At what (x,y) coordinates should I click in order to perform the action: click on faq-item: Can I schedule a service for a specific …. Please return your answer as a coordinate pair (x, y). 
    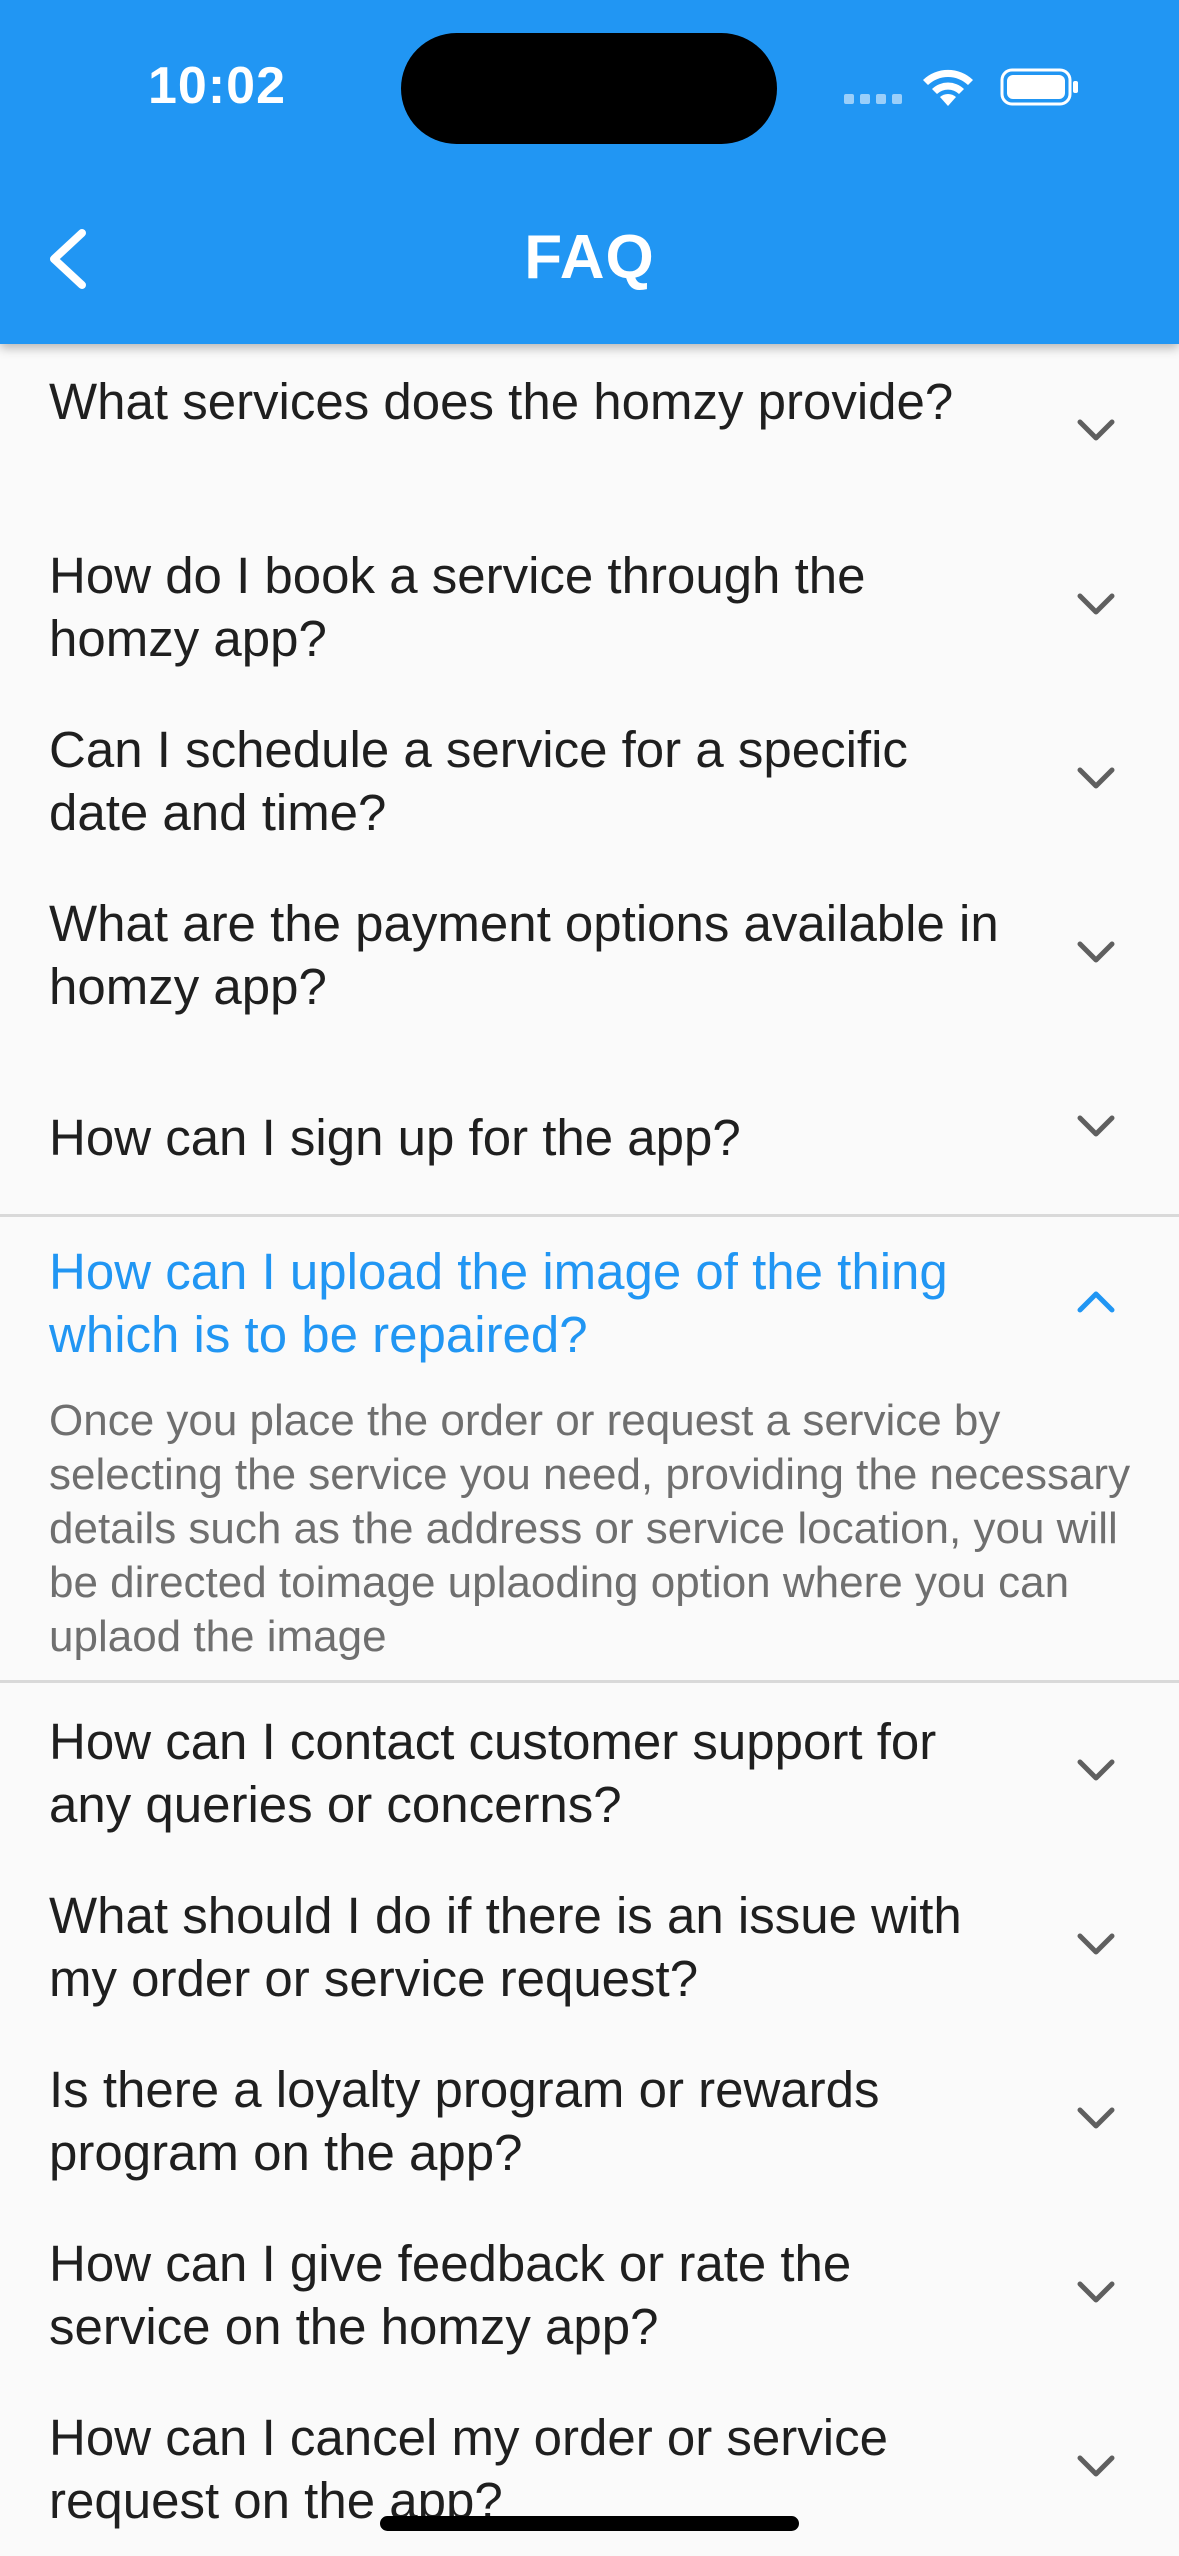
    Looking at the image, I should click on (589, 779).